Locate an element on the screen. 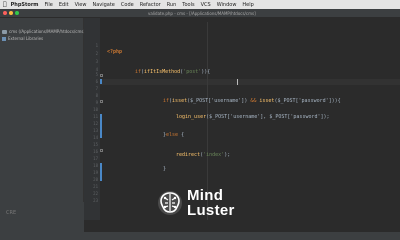 This screenshot has height=240, width=400. code-function: ifItIsMethod is located at coordinates (162, 72).